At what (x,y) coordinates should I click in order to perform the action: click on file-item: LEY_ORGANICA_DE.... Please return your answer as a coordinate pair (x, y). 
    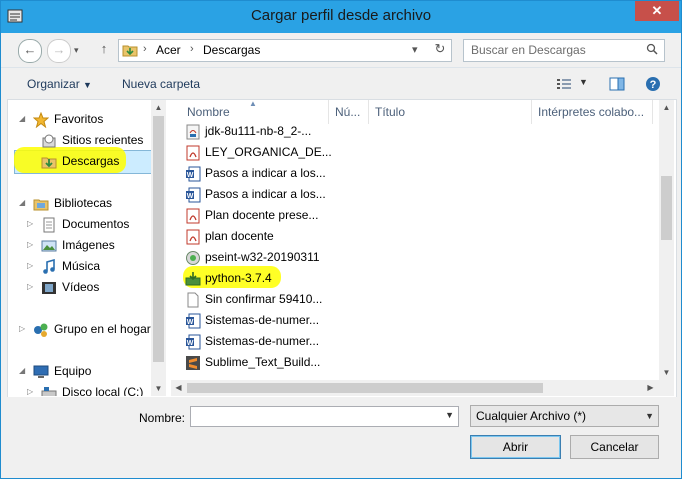
    Looking at the image, I should click on (258, 152).